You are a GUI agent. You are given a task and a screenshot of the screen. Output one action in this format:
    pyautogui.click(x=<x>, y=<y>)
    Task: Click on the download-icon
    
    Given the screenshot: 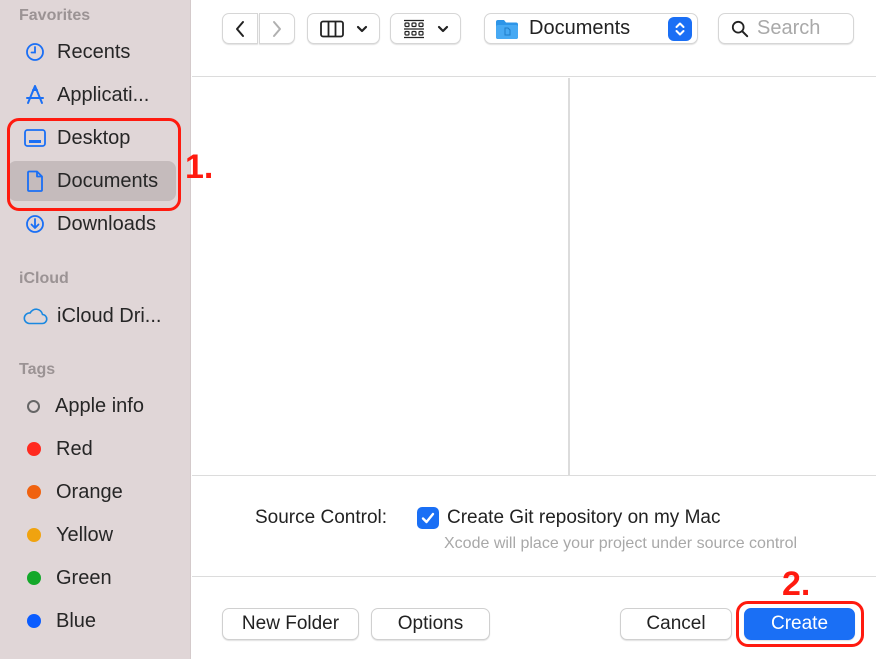 What is the action you would take?
    pyautogui.click(x=35, y=224)
    